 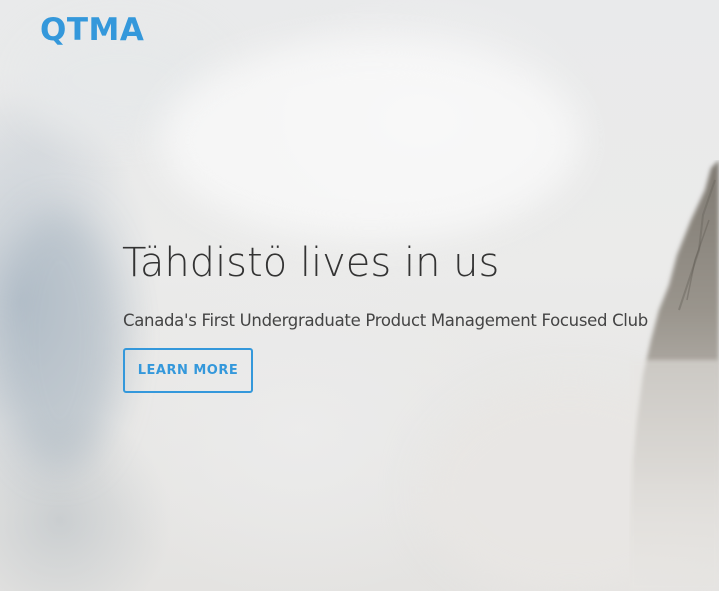 What do you see at coordinates (674, 375) in the screenshot?
I see `mountain-cliff-image` at bounding box center [674, 375].